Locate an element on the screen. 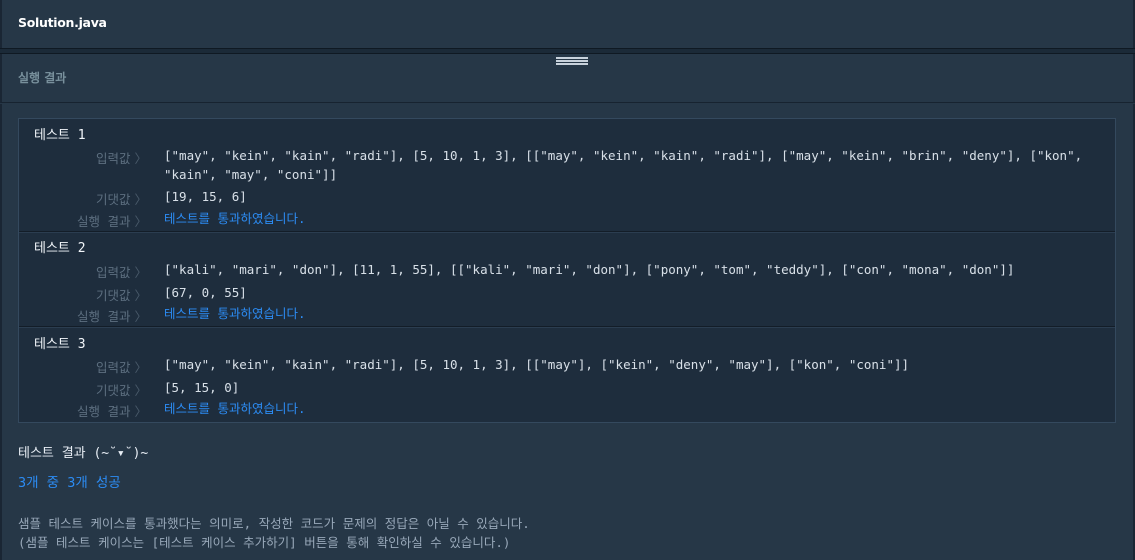  expected-value: [5, 15, 0] is located at coordinates (202, 387).